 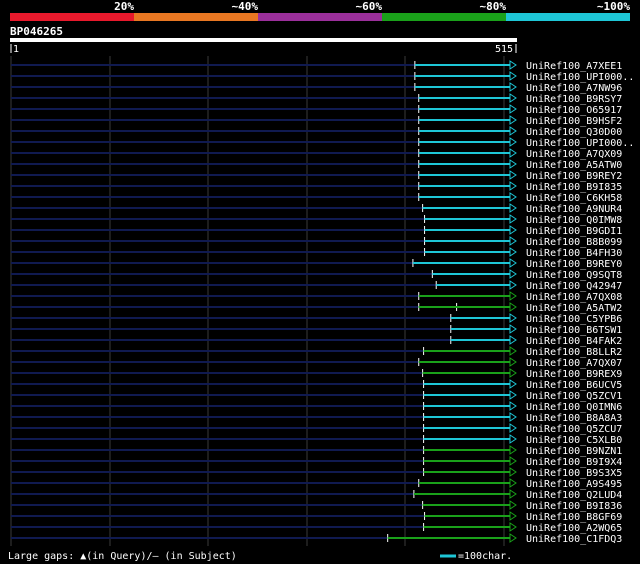 What do you see at coordinates (574, 429) in the screenshot?
I see `hit-label: UniRef100_Q5ZCU7` at bounding box center [574, 429].